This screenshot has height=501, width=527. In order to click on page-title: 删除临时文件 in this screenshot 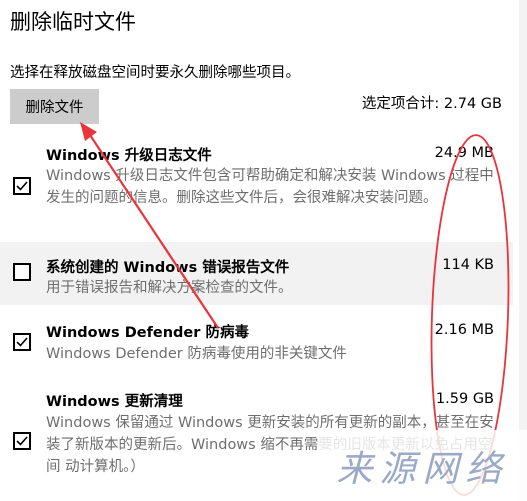, I will do `click(73, 22)`.